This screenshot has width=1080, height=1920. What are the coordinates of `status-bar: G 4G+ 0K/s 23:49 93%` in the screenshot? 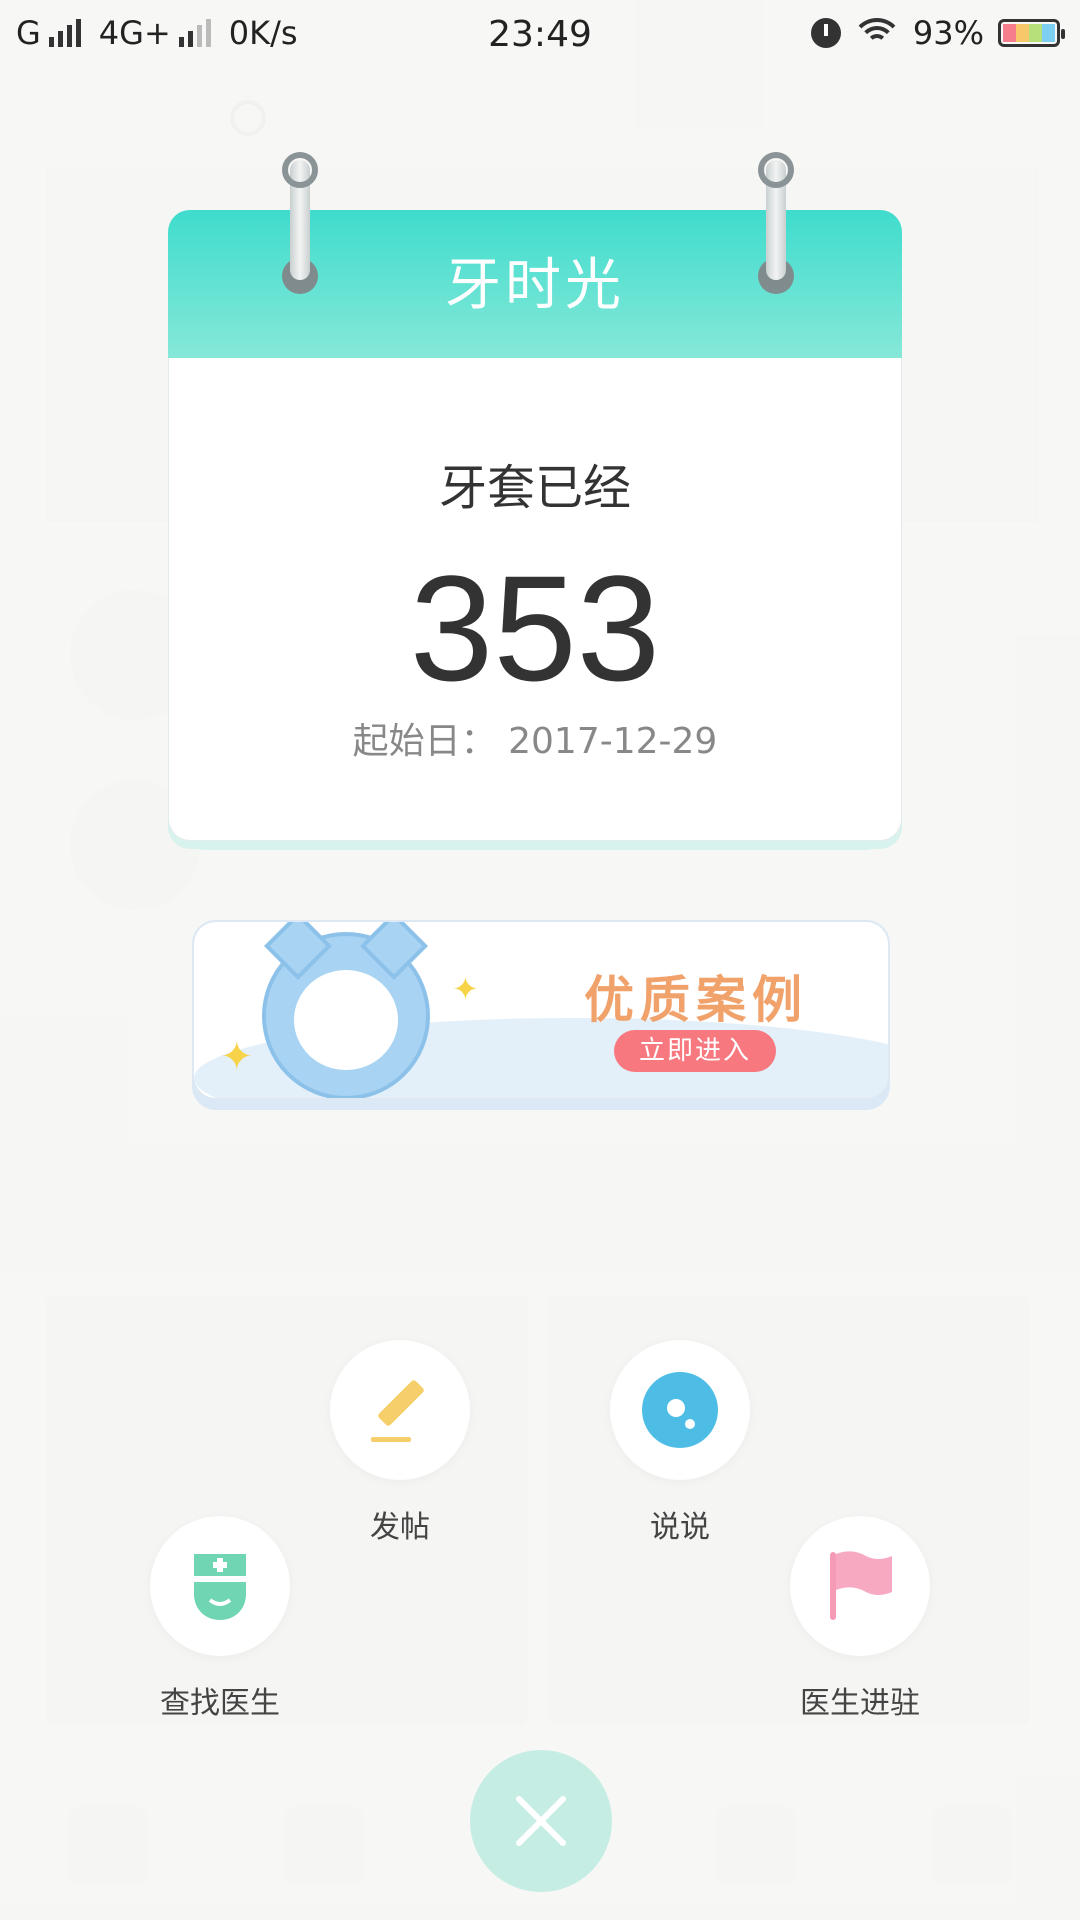 It's located at (540, 36).